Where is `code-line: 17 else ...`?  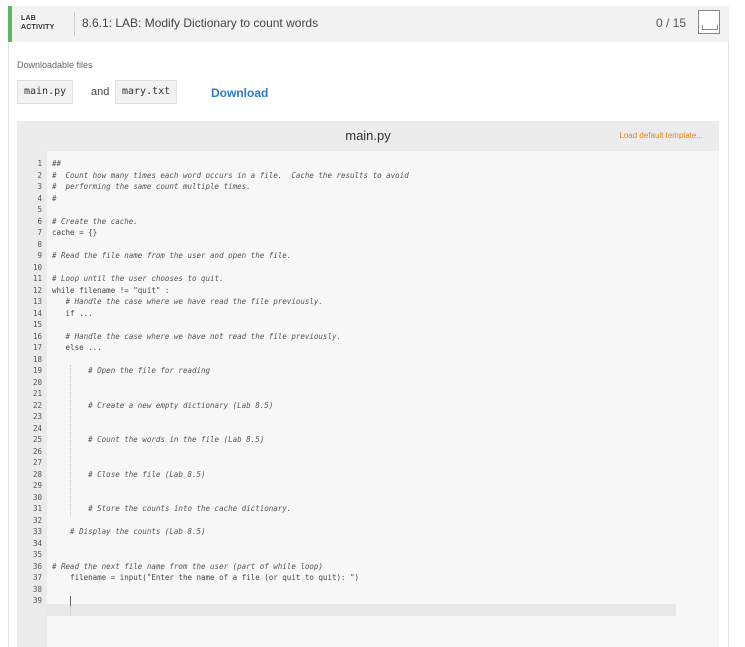
code-line: 17 else ... is located at coordinates (368, 348).